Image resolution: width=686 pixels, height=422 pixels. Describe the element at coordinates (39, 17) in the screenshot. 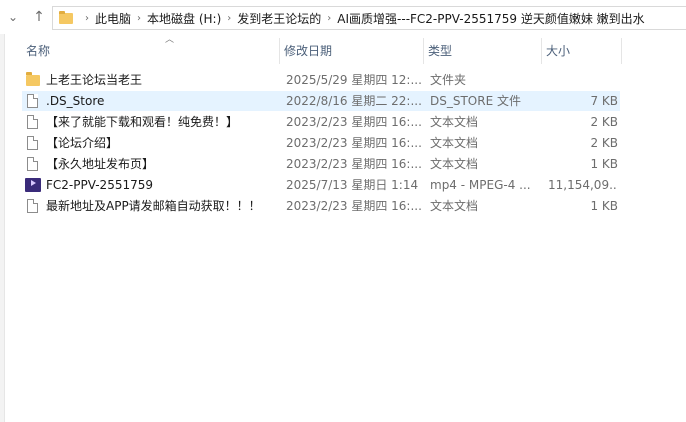

I see `up-arrow-icon: ↑` at that location.